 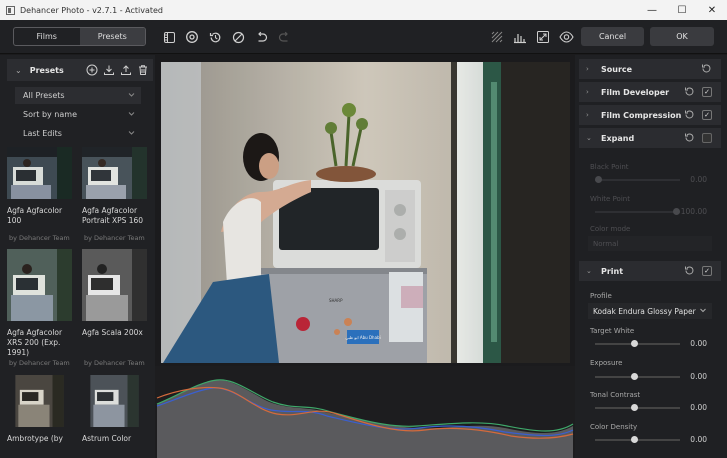 I want to click on undo-icon, so click(x=261, y=37).